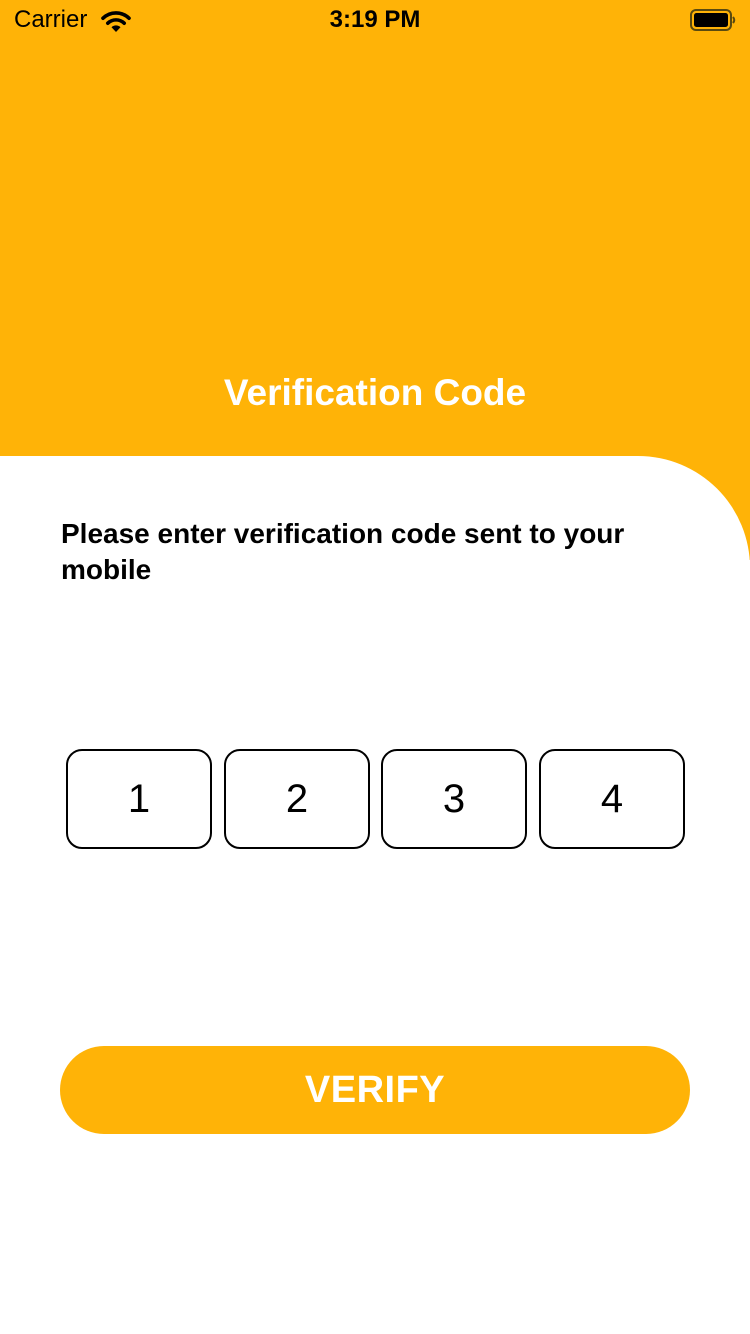  Describe the element at coordinates (376, 799) in the screenshot. I see `otp-input-group: 1 2 3 4` at that location.